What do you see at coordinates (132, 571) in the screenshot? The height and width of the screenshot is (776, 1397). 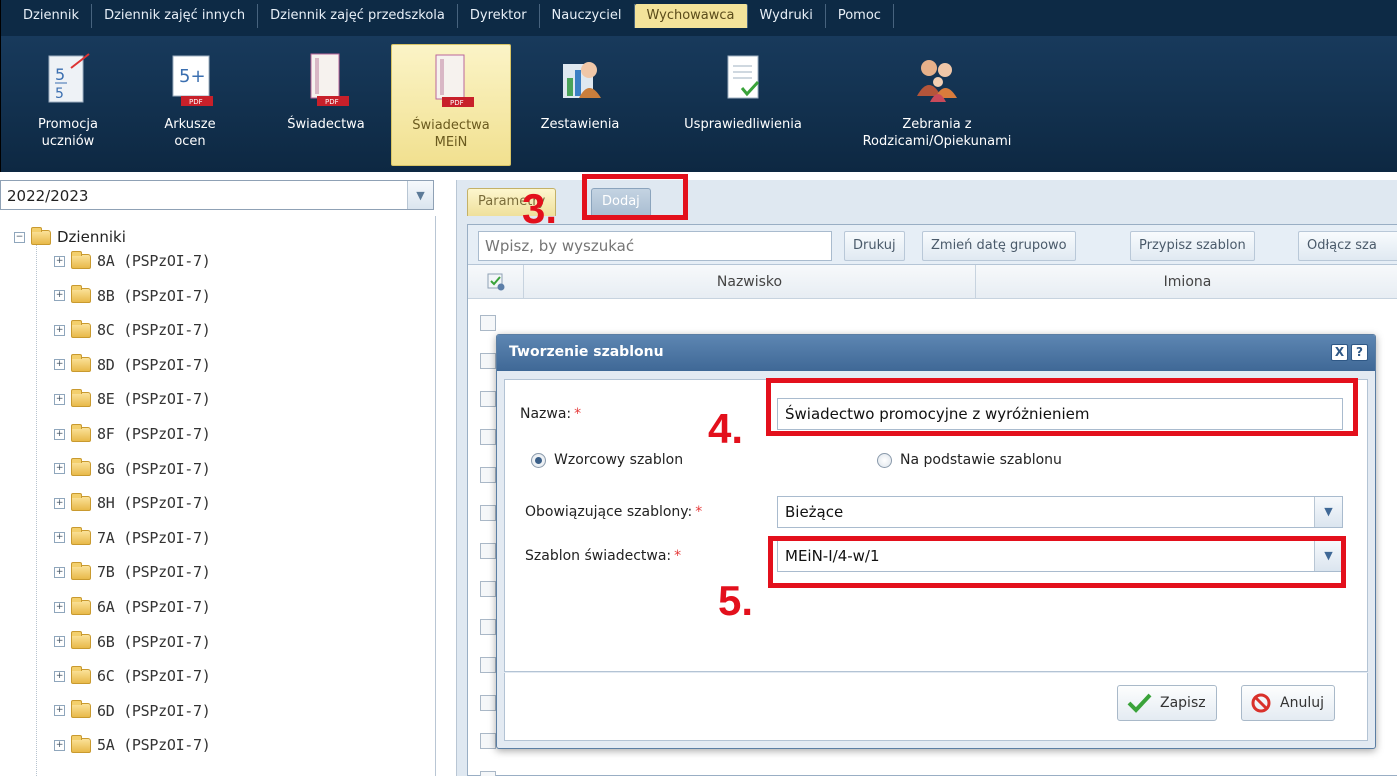 I see `tree-item-class: +7B (PSPzOI-7)` at bounding box center [132, 571].